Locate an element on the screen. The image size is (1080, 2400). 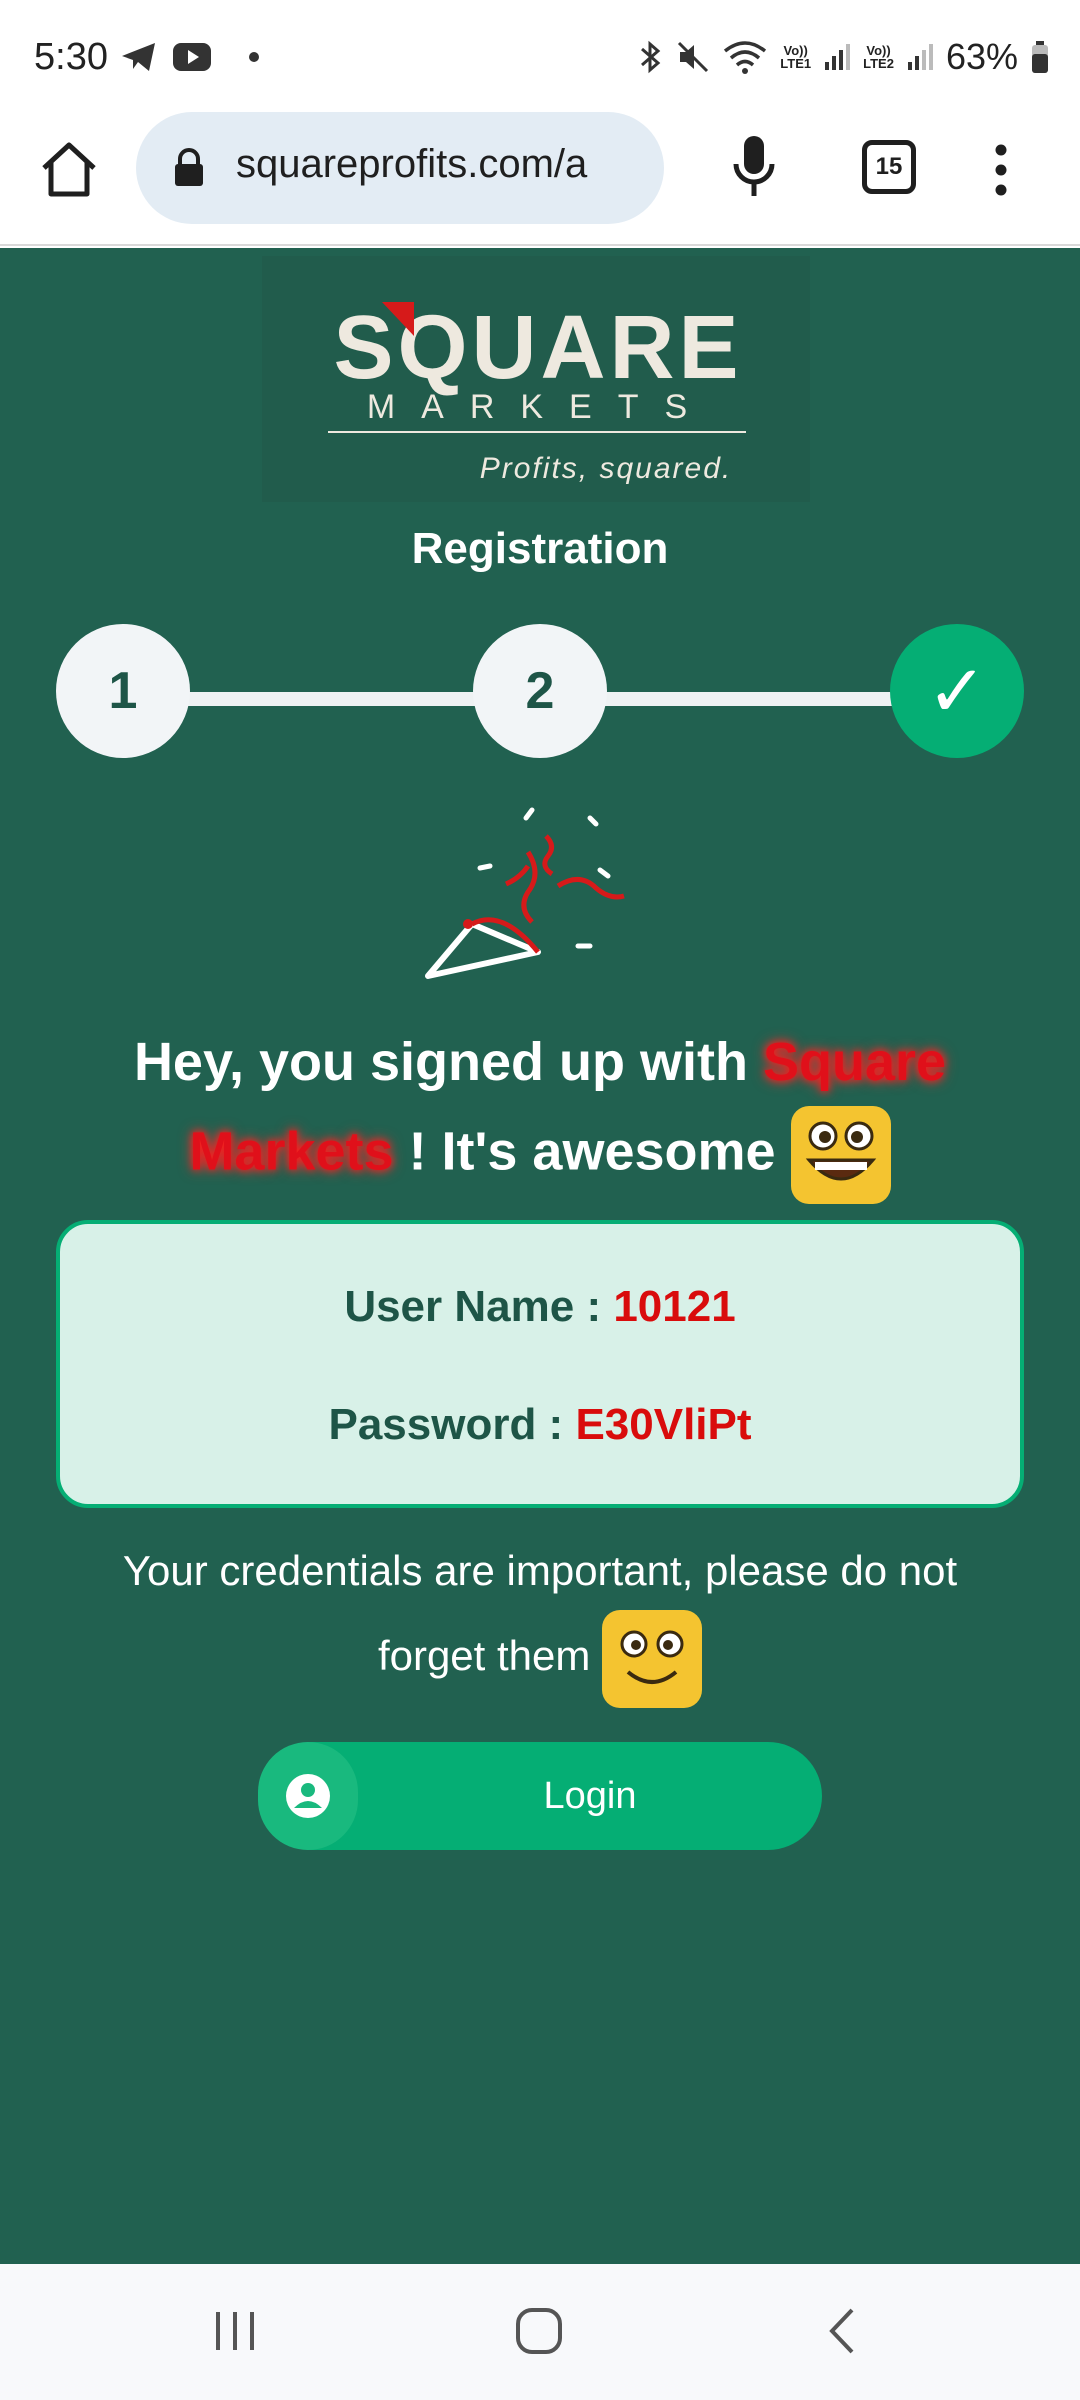
page-title: Registration is located at coordinates (540, 548).